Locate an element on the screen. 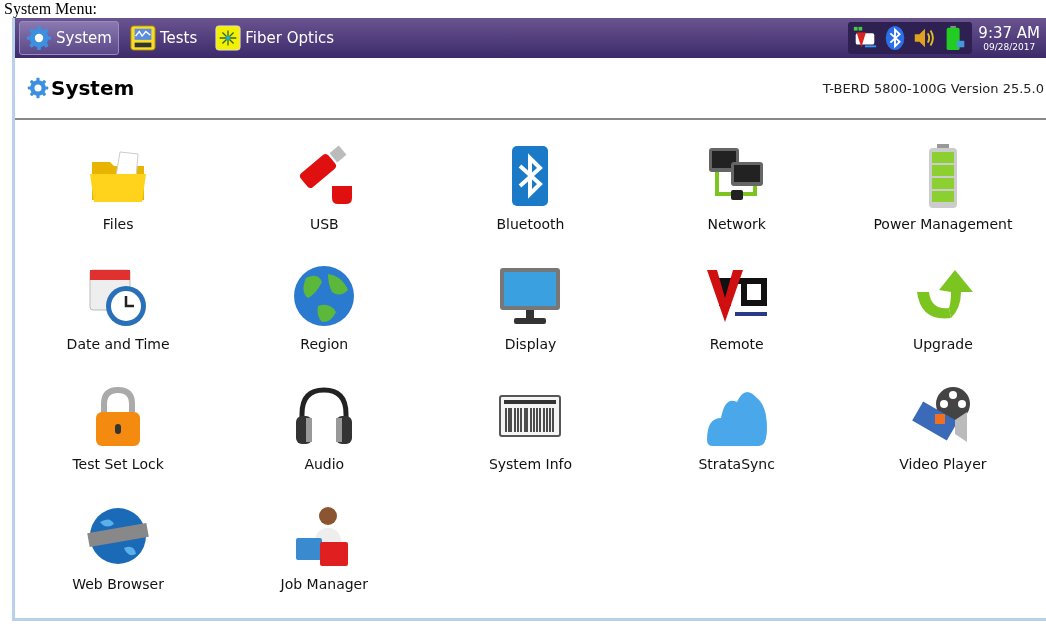  app-launcher: Display is located at coordinates (530, 318).